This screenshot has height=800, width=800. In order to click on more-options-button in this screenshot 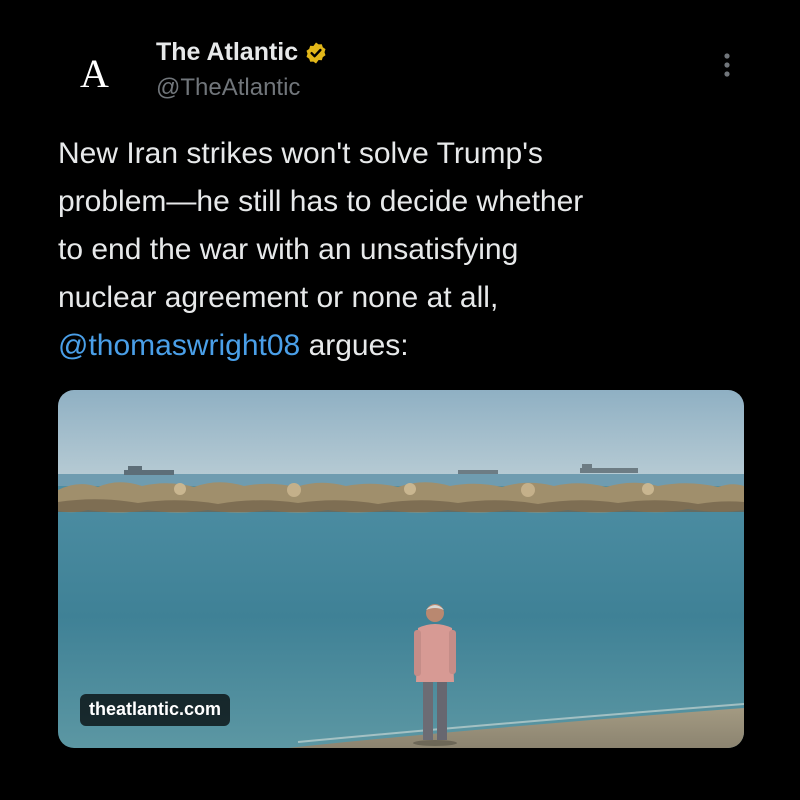, I will do `click(727, 65)`.